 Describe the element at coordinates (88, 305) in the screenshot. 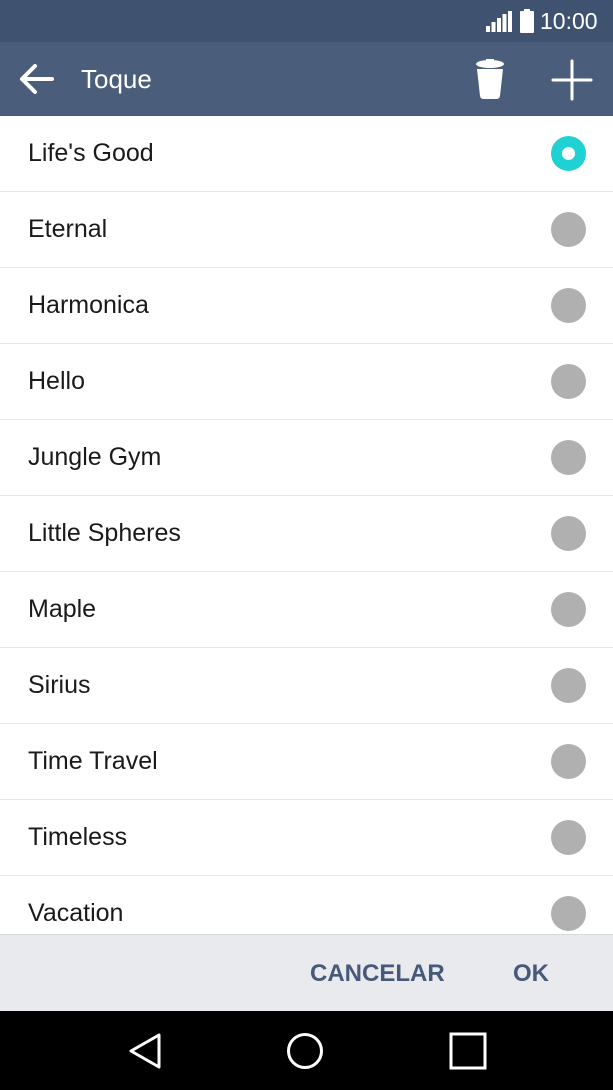

I see `ringtone-label: Harmonica` at that location.